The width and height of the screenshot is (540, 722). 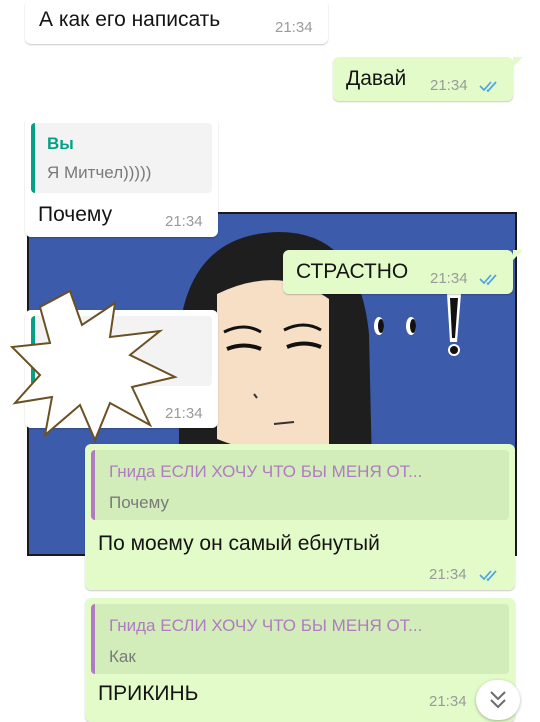 What do you see at coordinates (300, 639) in the screenshot?
I see `quoted-message: Гнида ЕСЛИ ХОЧУ ЧТО БЫ МЕНЯ ОТ... Как` at bounding box center [300, 639].